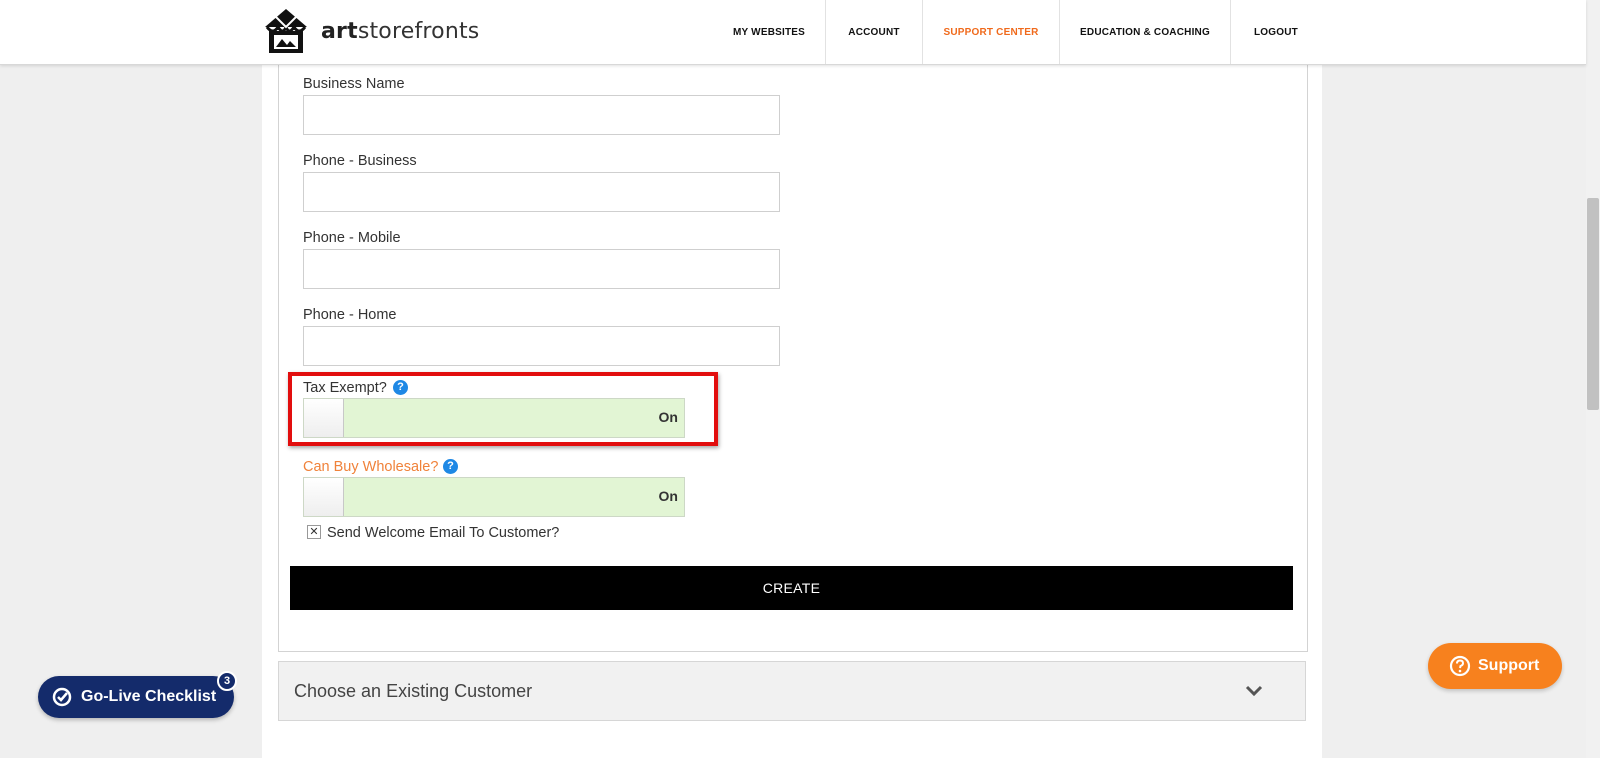  What do you see at coordinates (450, 466) in the screenshot?
I see `can-buy-wholesale-help-icon: ?` at bounding box center [450, 466].